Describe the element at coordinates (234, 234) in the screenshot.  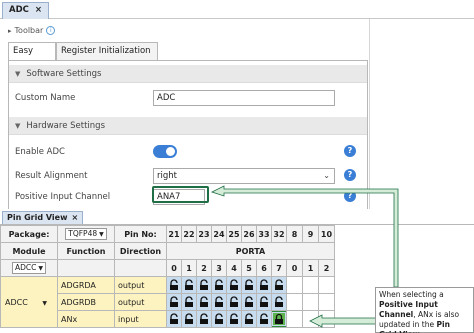
I see `pin-number: 25` at that location.